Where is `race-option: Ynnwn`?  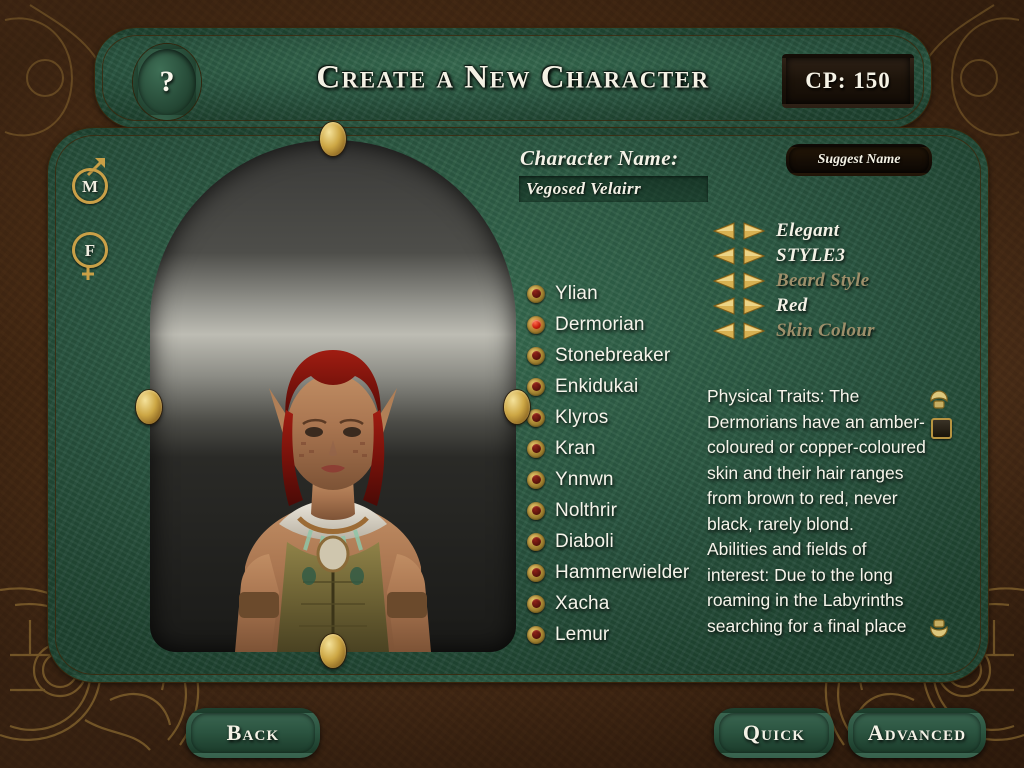
race-option: Ynnwn is located at coordinates (614, 479).